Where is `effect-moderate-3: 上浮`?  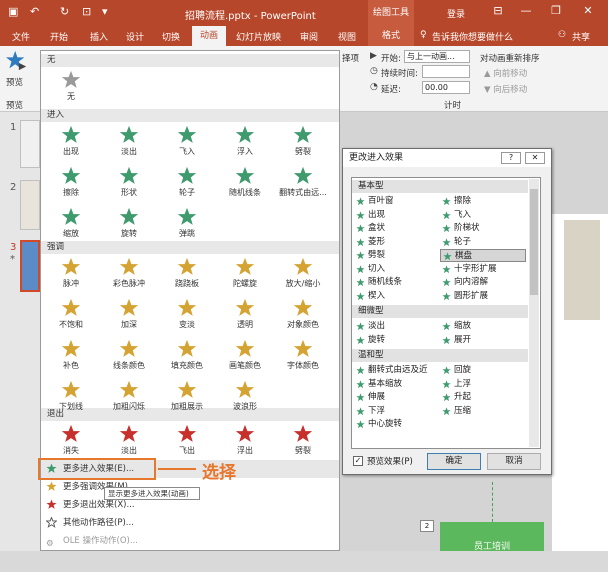
effect-moderate-3: 上浮 is located at coordinates (483, 384).